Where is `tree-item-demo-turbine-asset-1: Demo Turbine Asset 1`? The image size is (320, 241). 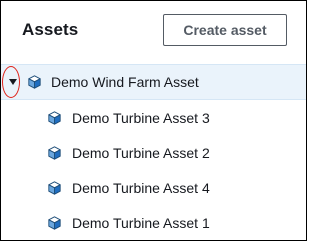
tree-item-demo-turbine-asset-1: Demo Turbine Asset 1 is located at coordinates (153, 222).